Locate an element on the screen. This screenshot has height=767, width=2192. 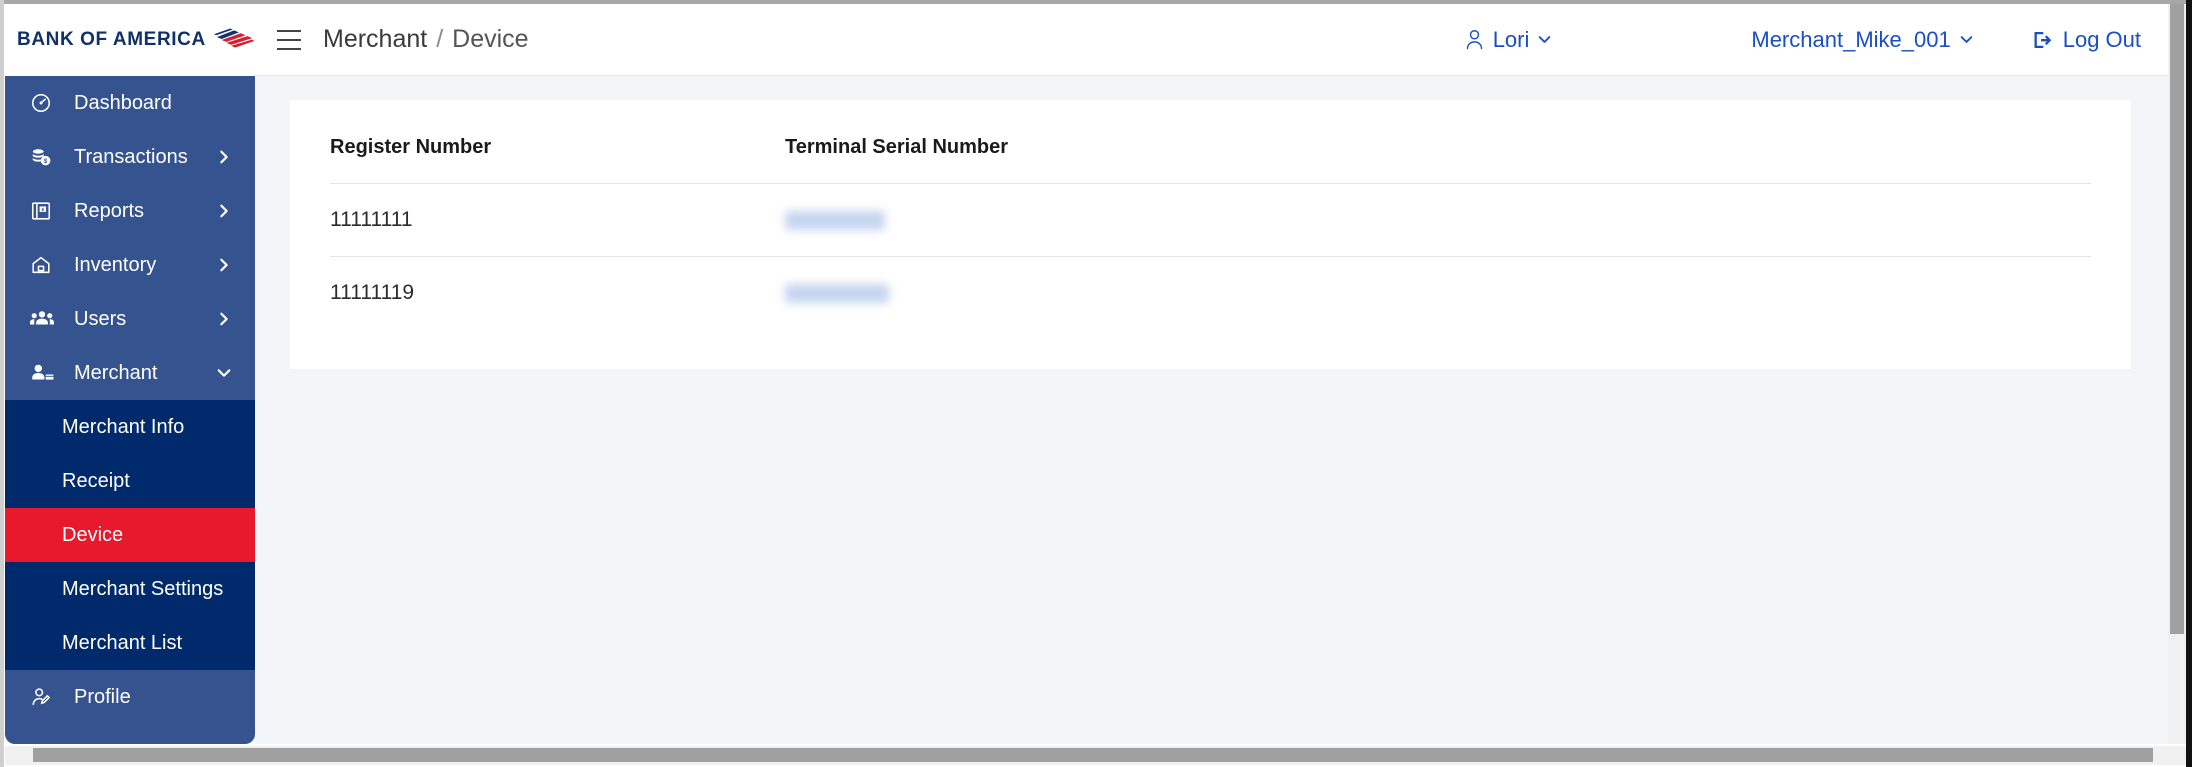
sidebar-item-label: Merchant is located at coordinates (116, 372).